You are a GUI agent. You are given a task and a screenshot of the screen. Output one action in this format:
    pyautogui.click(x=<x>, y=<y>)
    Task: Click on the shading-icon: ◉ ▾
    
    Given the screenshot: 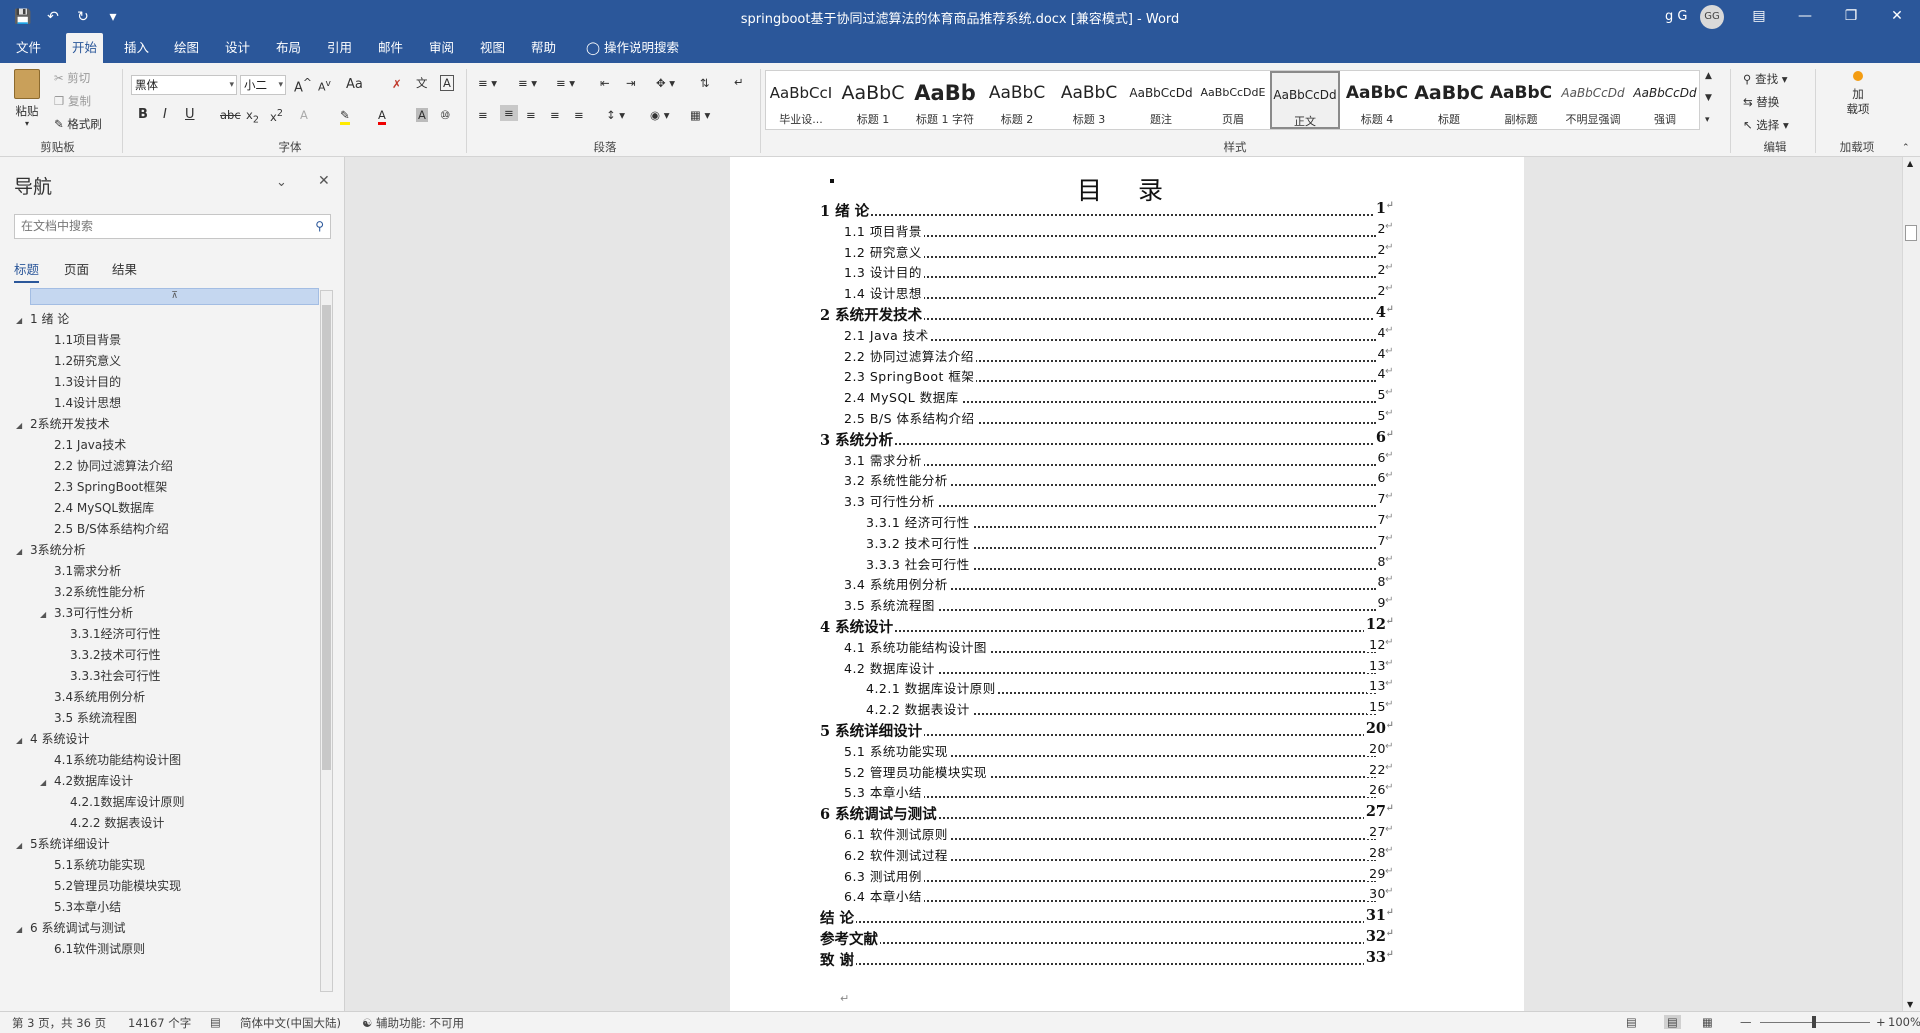 What is the action you would take?
    pyautogui.click(x=659, y=115)
    